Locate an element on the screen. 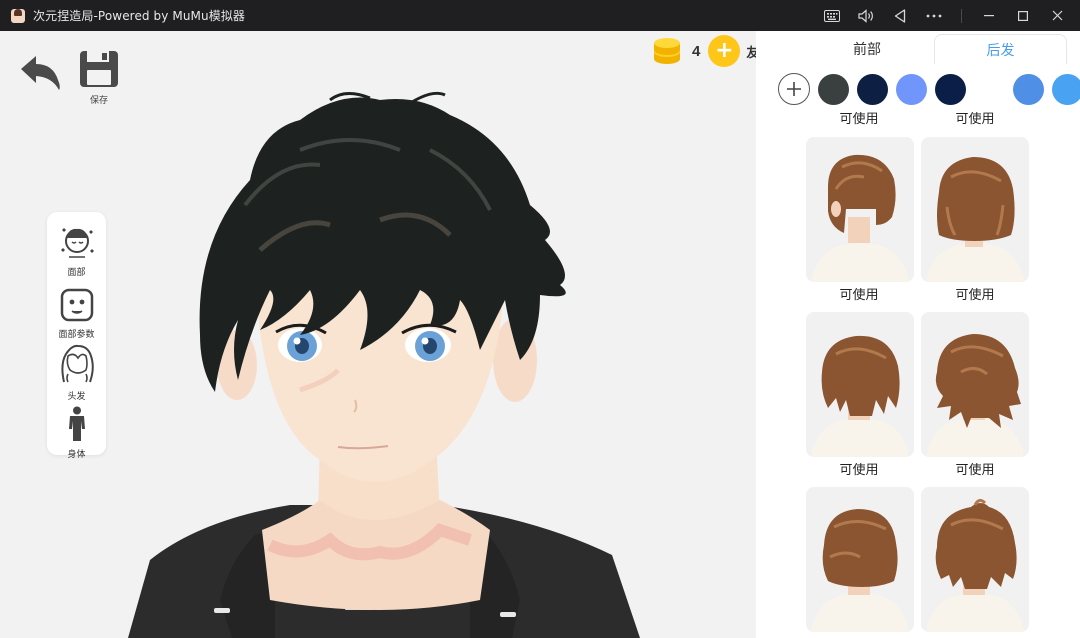 The height and width of the screenshot is (638, 1080). app-icon is located at coordinates (18, 15).